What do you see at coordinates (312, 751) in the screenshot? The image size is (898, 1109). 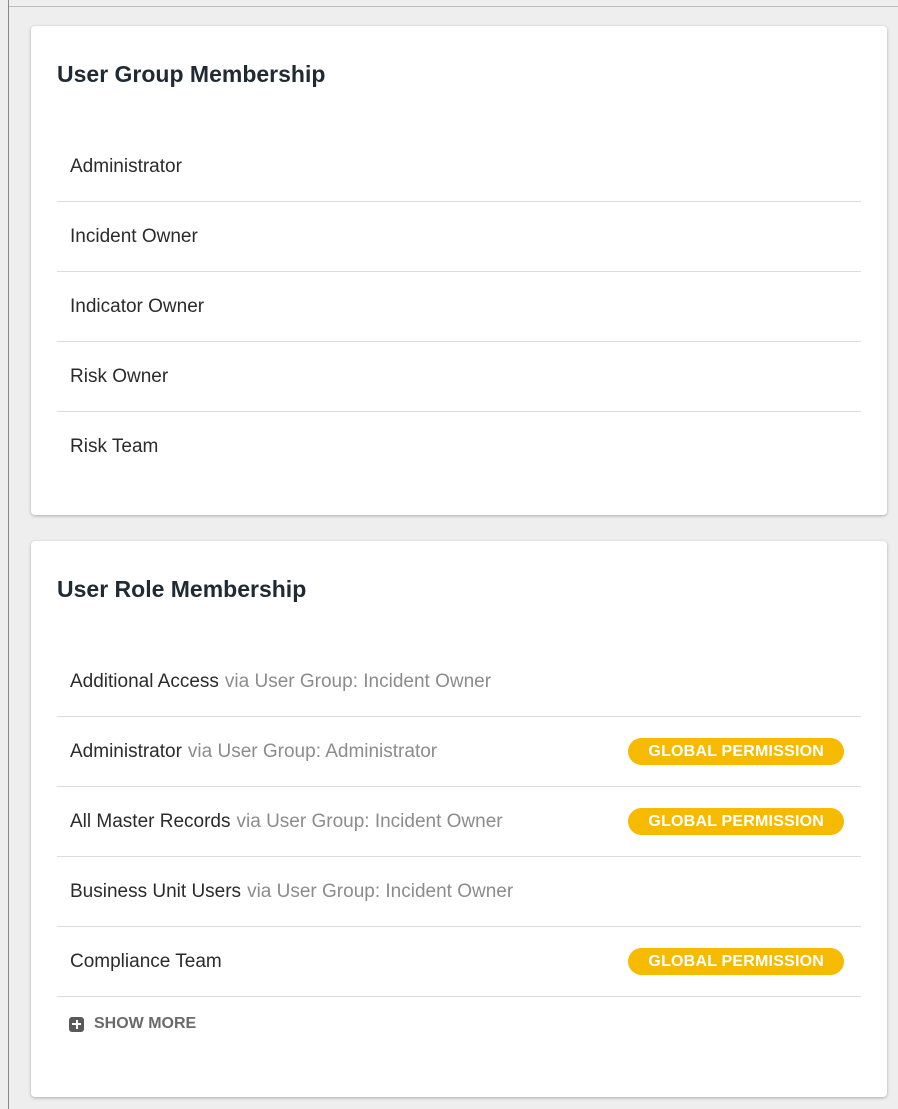 I see `user-role-via: via User Group: Administrator` at bounding box center [312, 751].